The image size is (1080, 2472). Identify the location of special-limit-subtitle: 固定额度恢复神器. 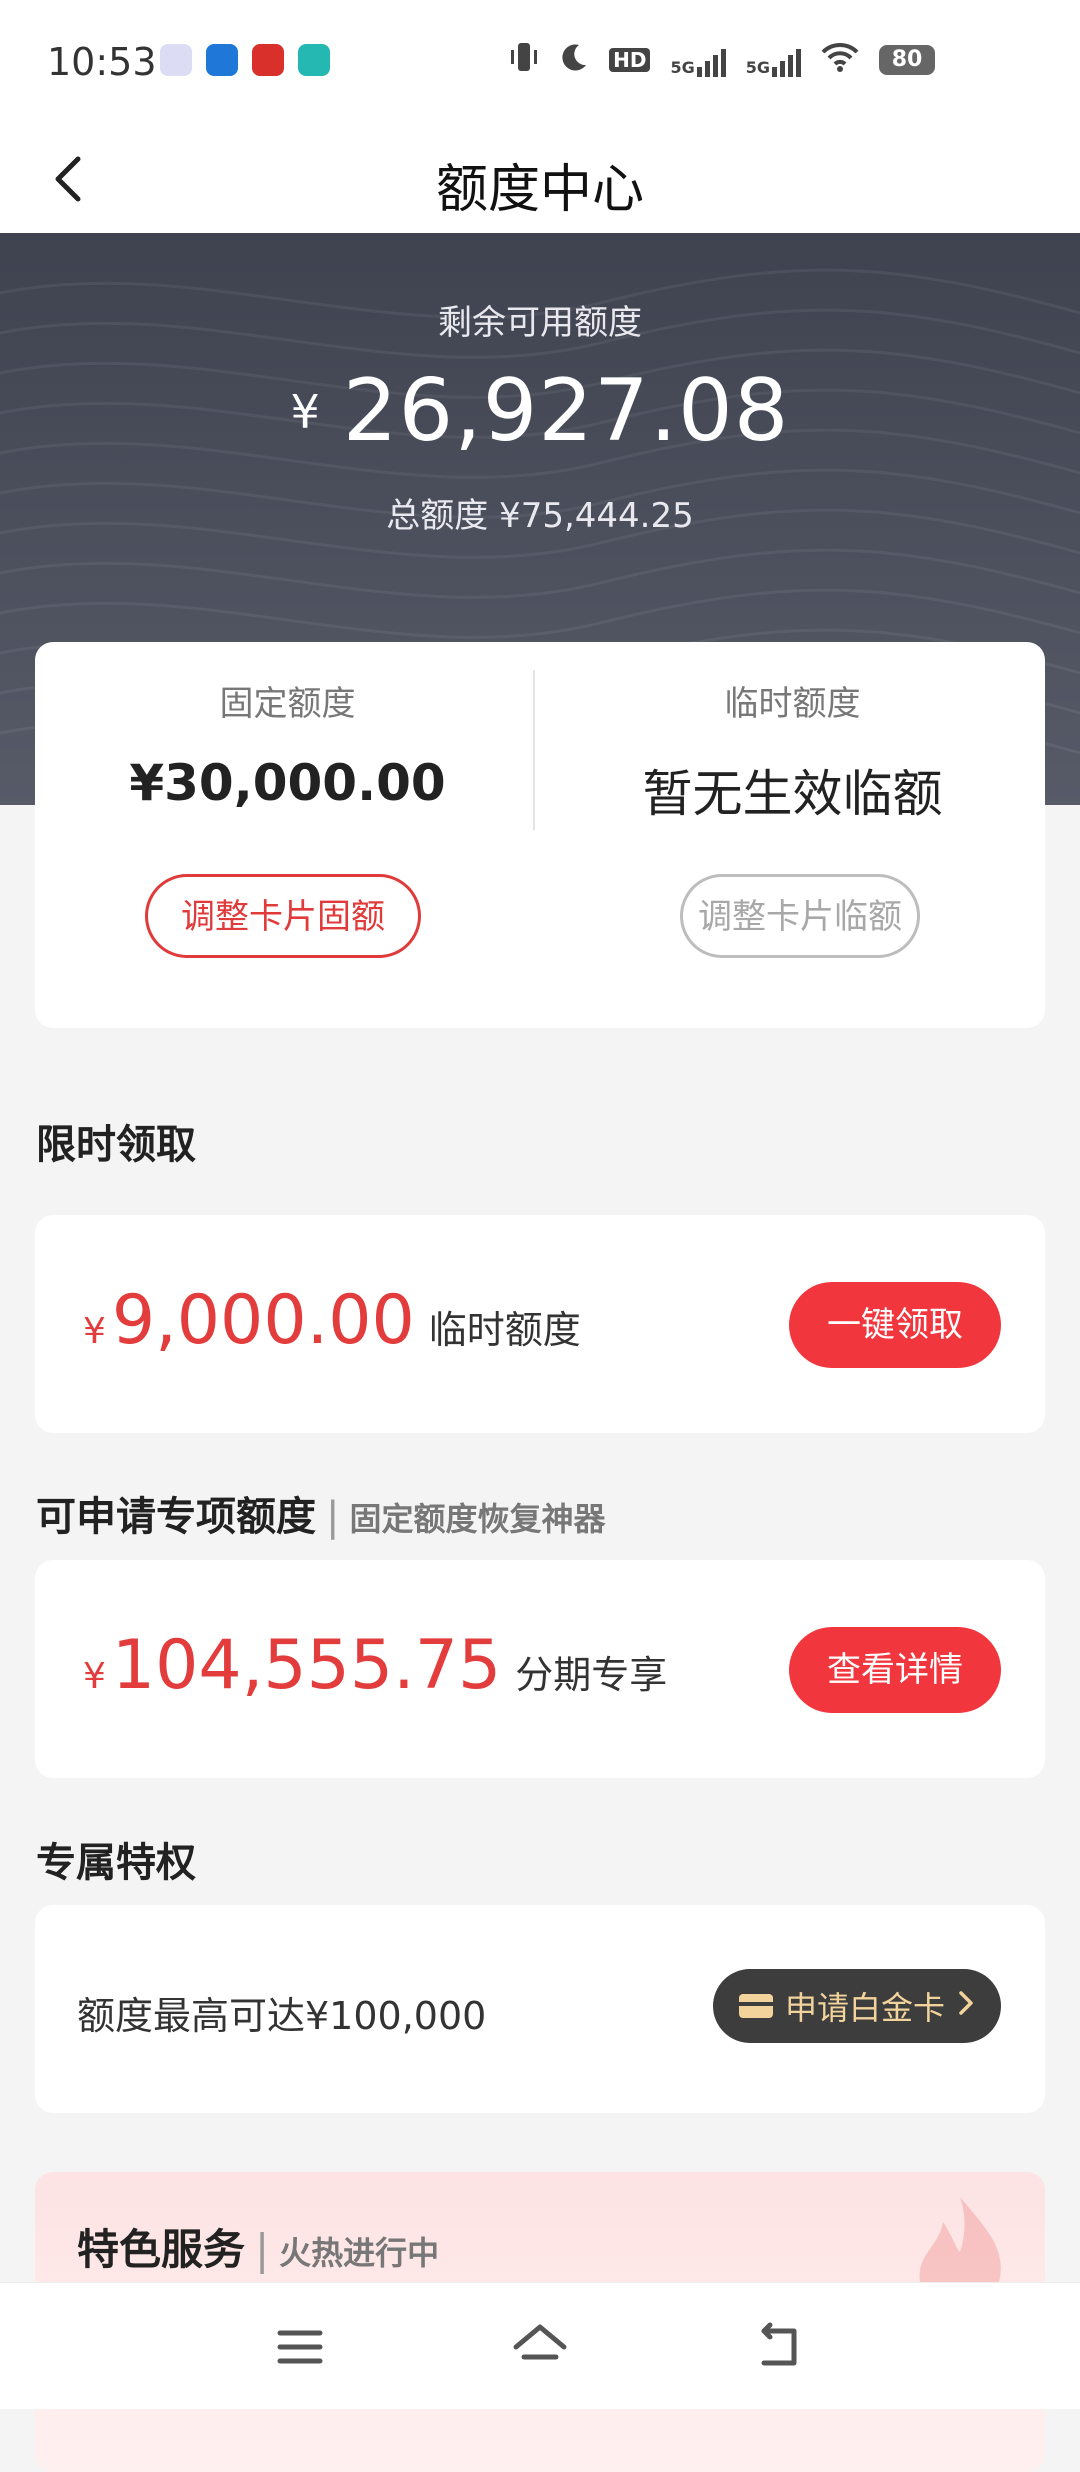
(477, 1519).